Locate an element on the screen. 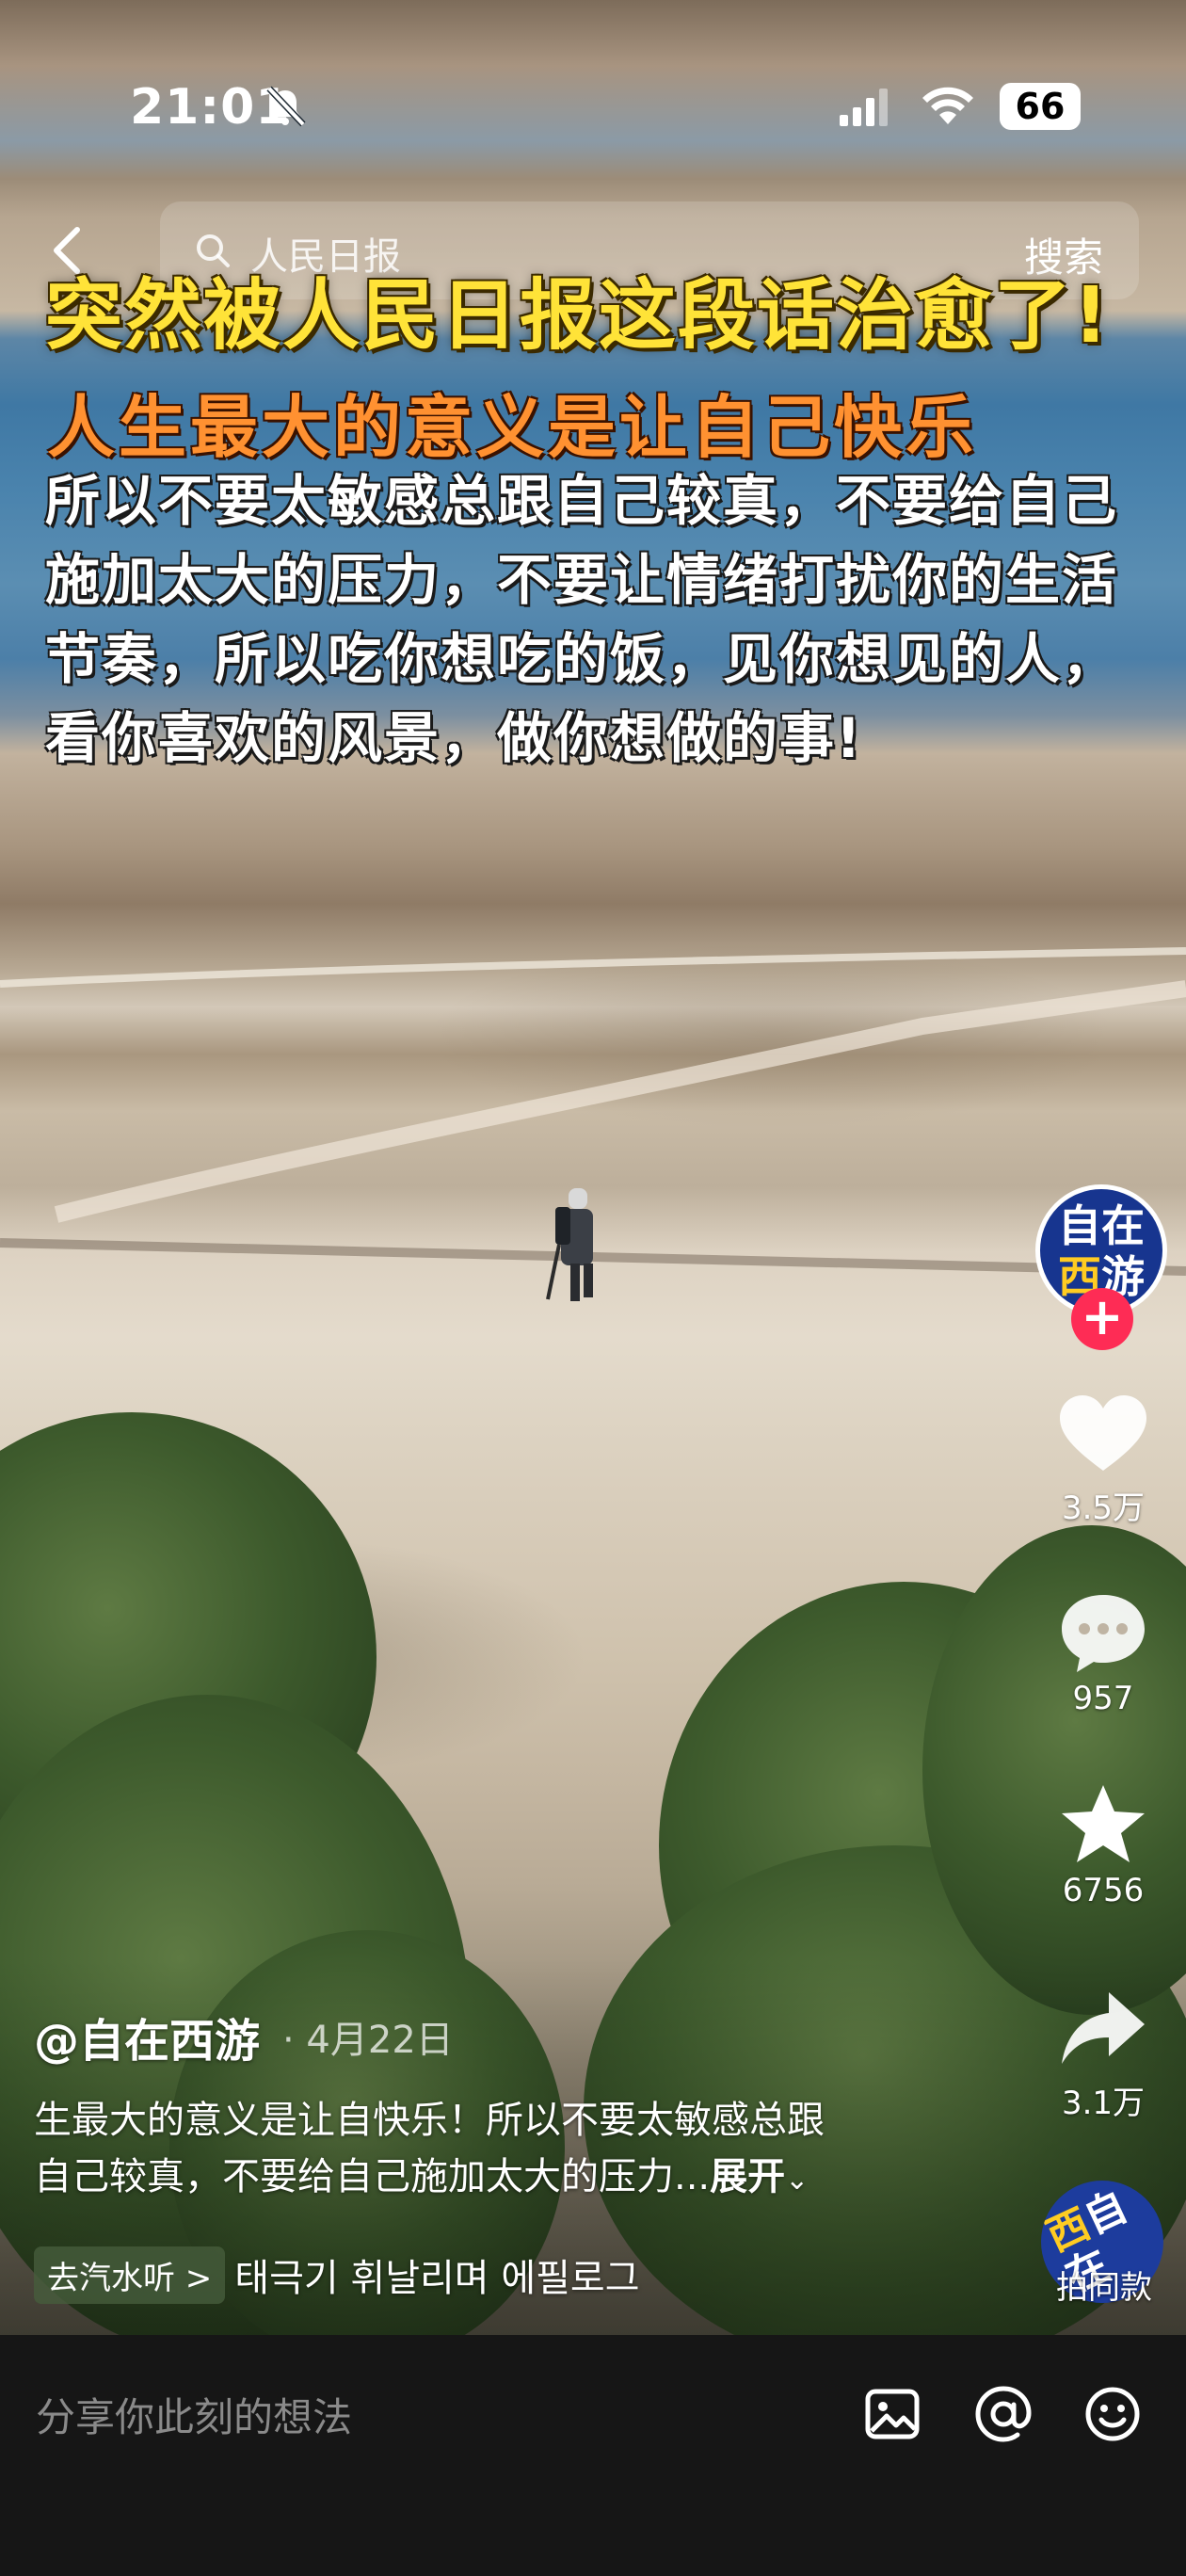 Image resolution: width=1186 pixels, height=2576 pixels. favorite-button: 6756 is located at coordinates (1103, 1845).